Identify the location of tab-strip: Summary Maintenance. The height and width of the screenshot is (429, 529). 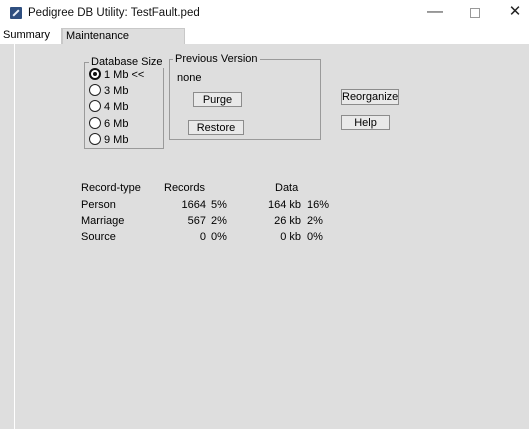
(264, 36).